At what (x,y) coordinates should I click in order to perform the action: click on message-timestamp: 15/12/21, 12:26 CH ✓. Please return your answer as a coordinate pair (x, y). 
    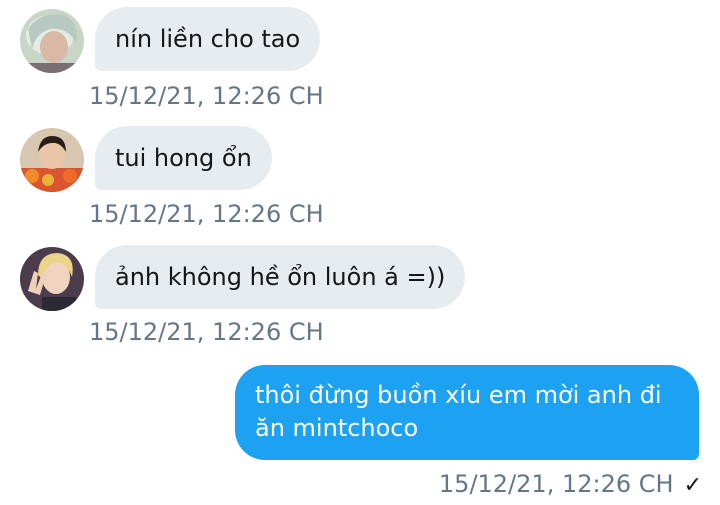
    Looking at the image, I should click on (570, 485).